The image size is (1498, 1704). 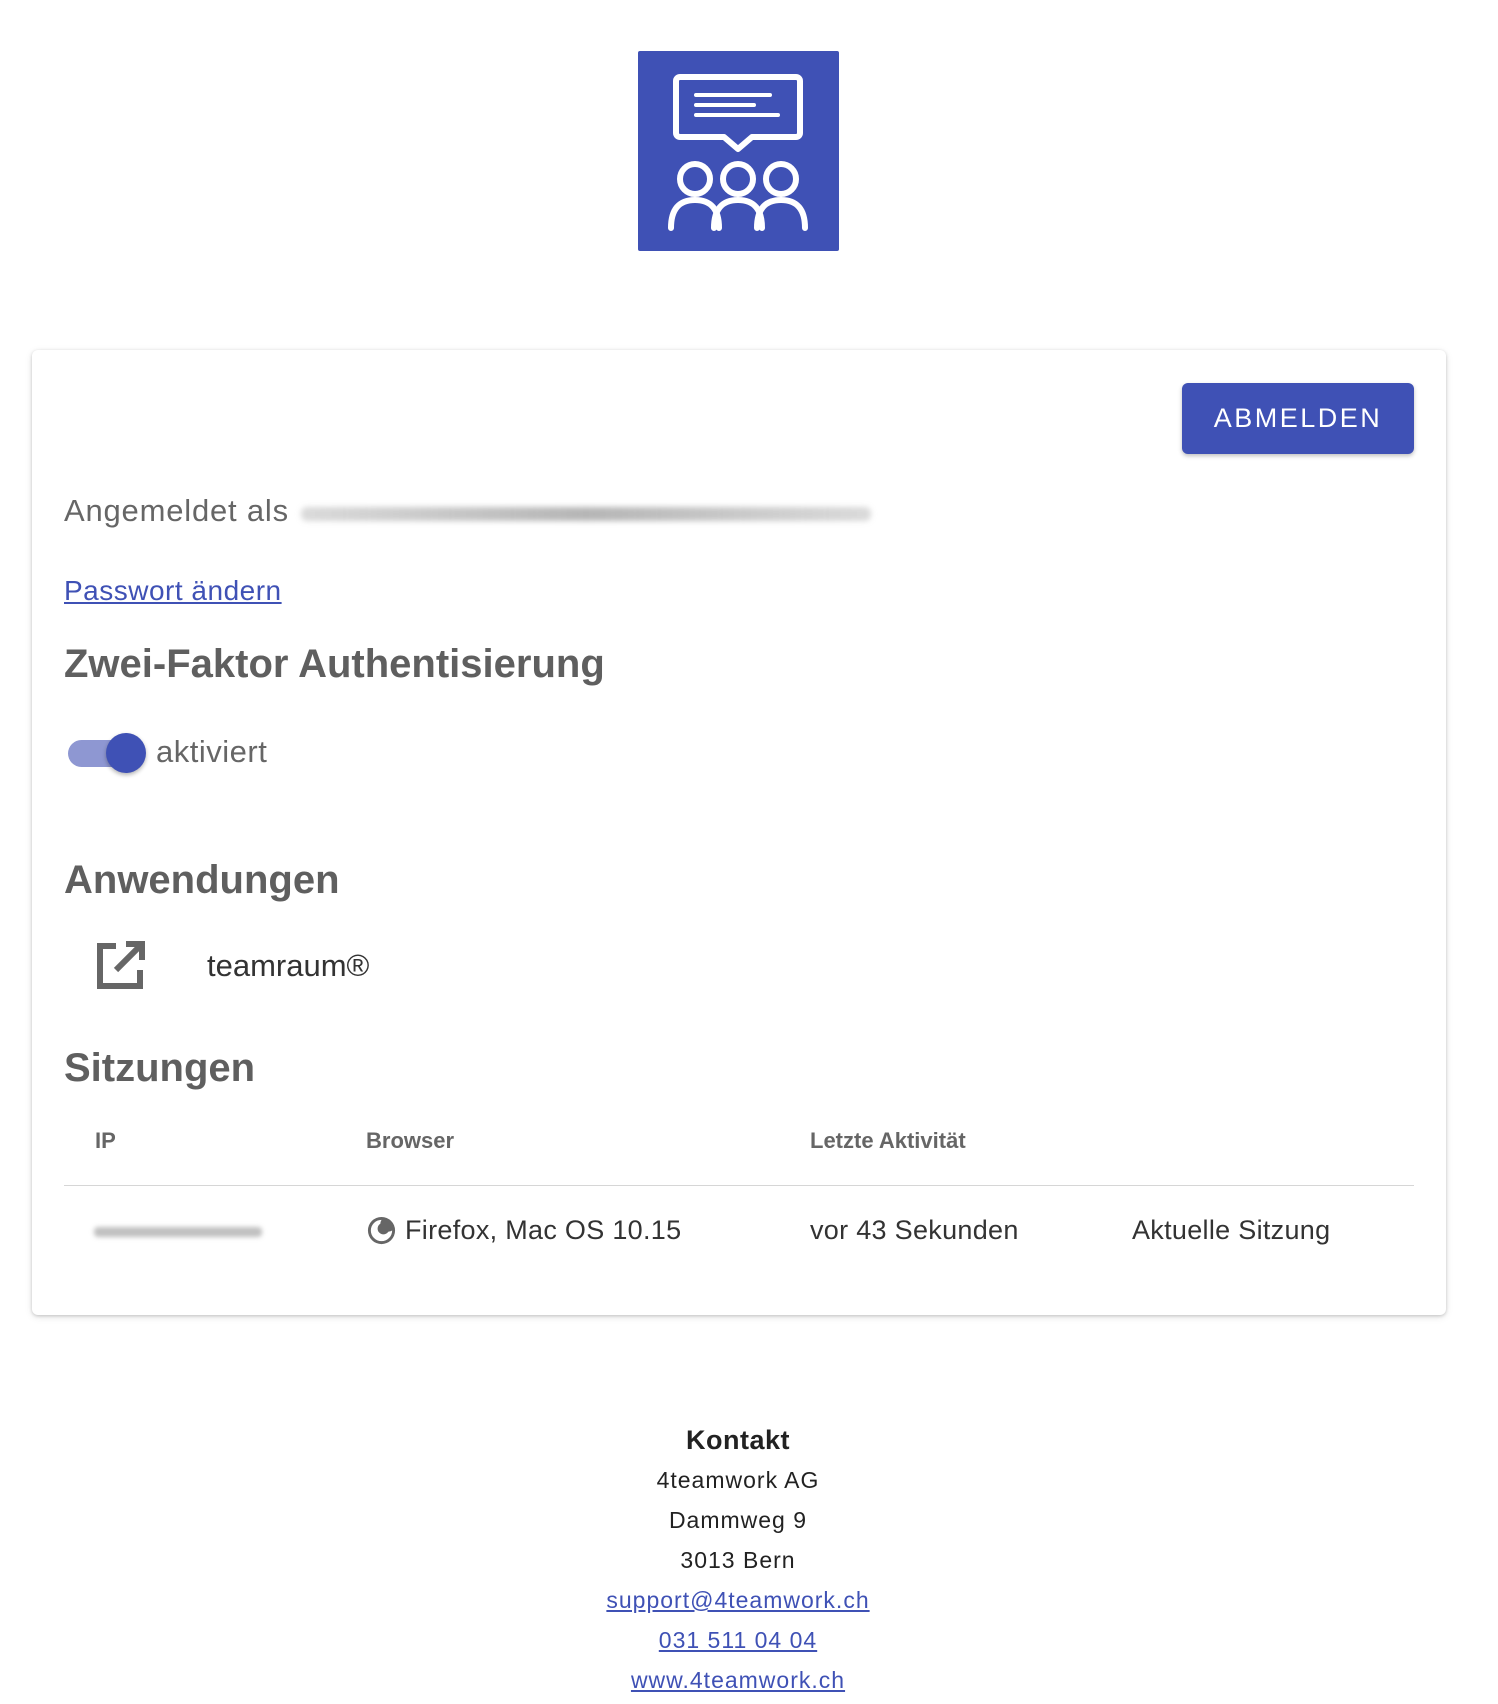 I want to click on two-factor-heading: Zwei-Faktor Authentisierung, so click(x=334, y=664).